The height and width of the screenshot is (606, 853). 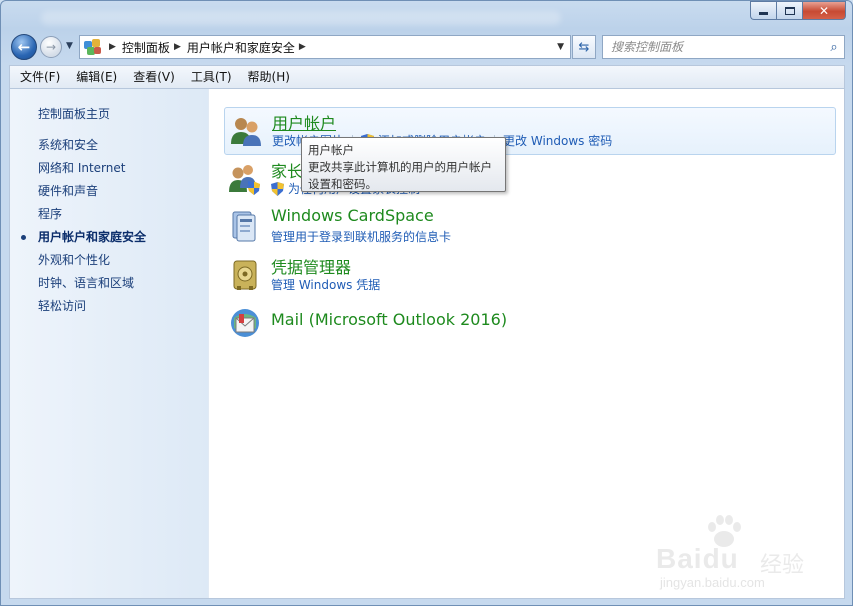 I want to click on caption-buttons: ✕, so click(x=798, y=11).